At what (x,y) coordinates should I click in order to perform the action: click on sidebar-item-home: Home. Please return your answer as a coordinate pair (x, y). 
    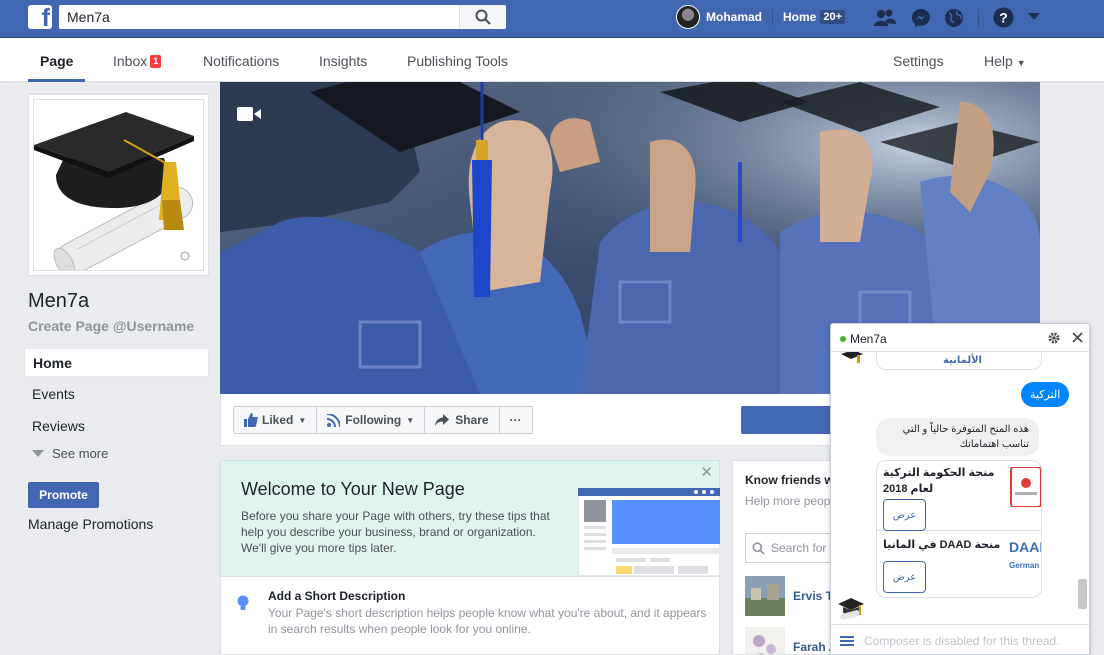
    Looking at the image, I should click on (116, 362).